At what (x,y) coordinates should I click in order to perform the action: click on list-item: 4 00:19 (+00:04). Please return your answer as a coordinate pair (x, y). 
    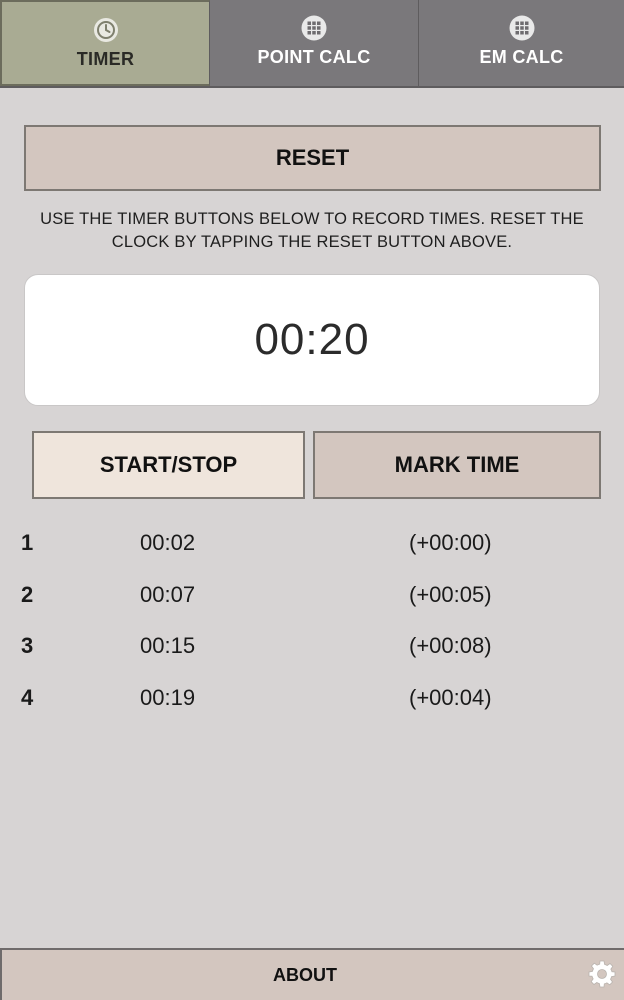
    Looking at the image, I should click on (312, 701).